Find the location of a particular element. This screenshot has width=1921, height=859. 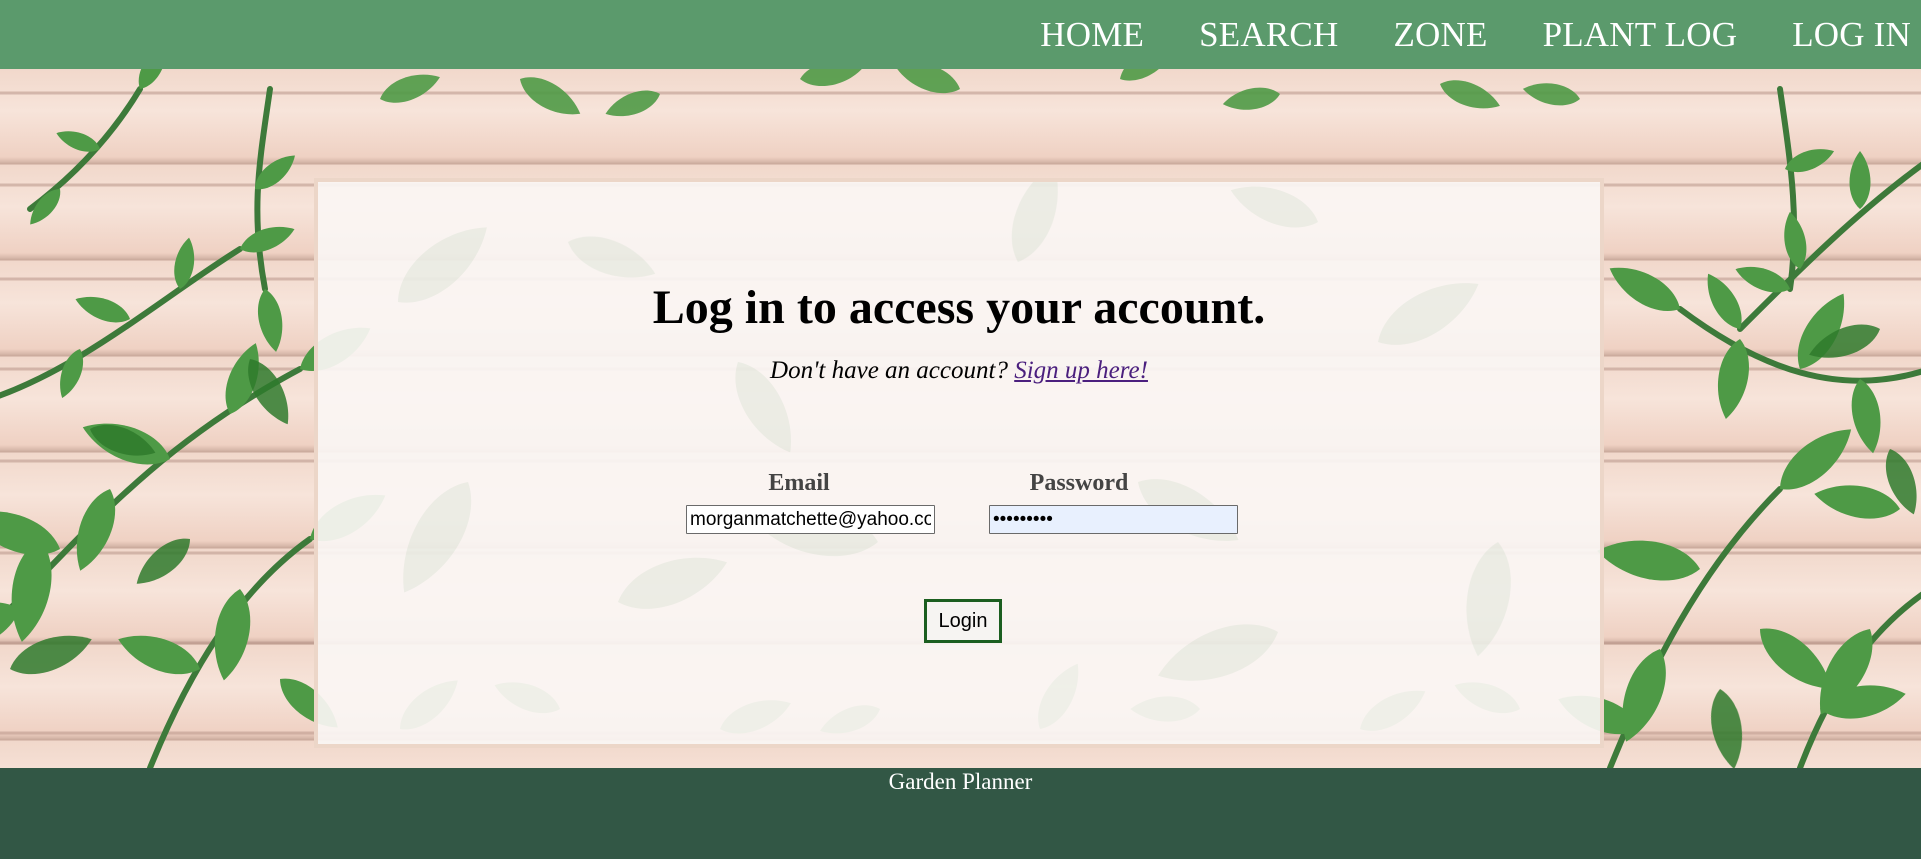

page-footer: Garden Planner is located at coordinates (960, 813).